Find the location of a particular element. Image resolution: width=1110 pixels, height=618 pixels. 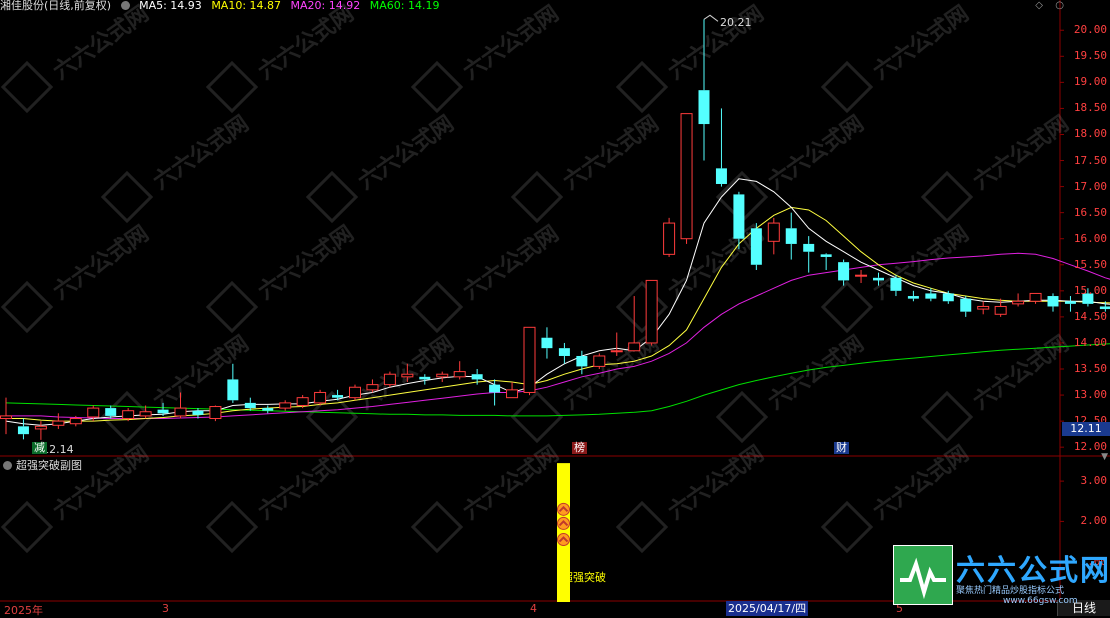

high-price-label: 20.21 is located at coordinates (736, 23).